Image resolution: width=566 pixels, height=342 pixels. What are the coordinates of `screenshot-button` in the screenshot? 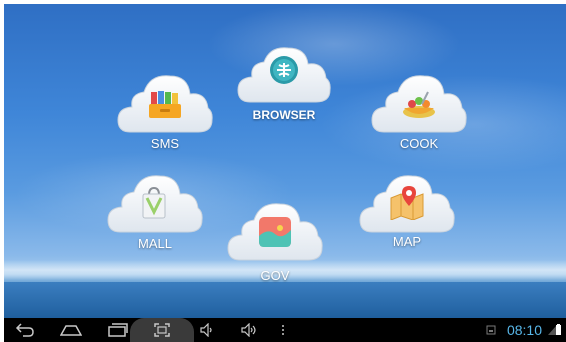 It's located at (162, 330).